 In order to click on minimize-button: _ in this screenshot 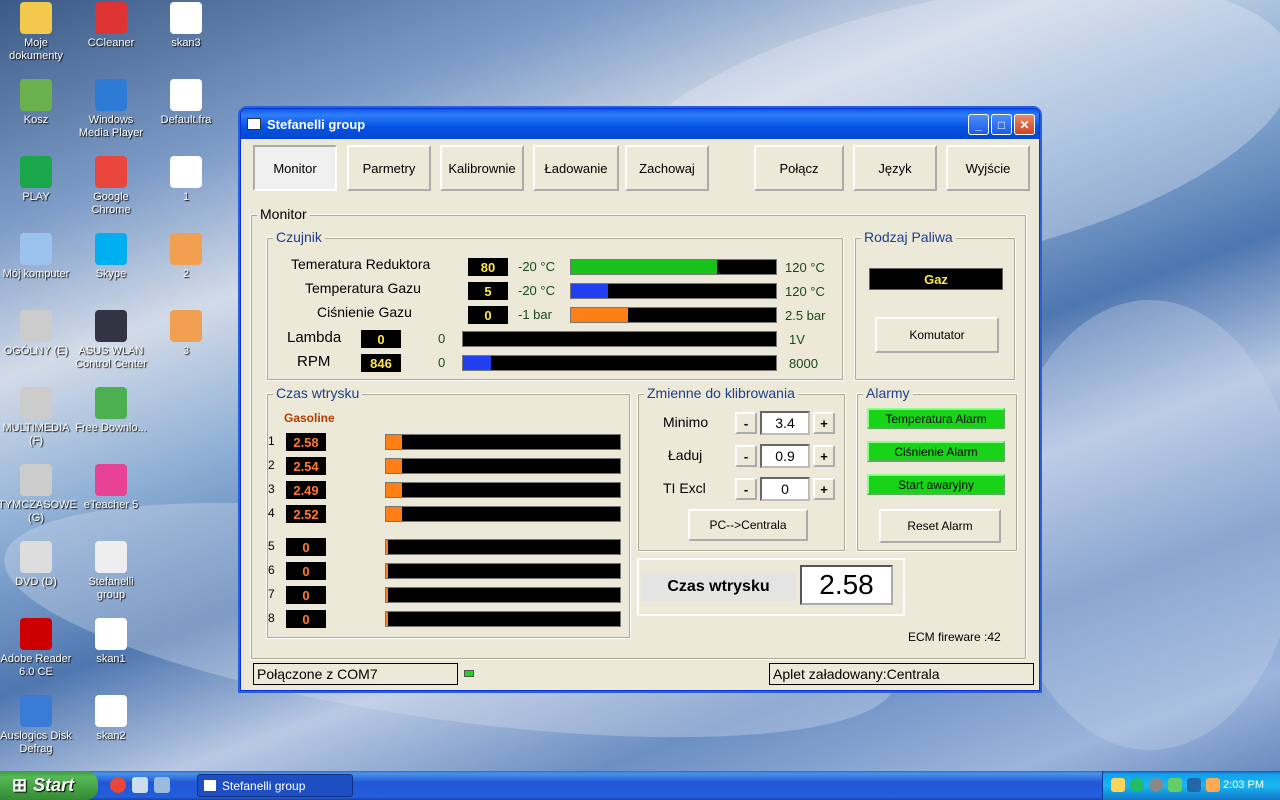, I will do `click(978, 124)`.